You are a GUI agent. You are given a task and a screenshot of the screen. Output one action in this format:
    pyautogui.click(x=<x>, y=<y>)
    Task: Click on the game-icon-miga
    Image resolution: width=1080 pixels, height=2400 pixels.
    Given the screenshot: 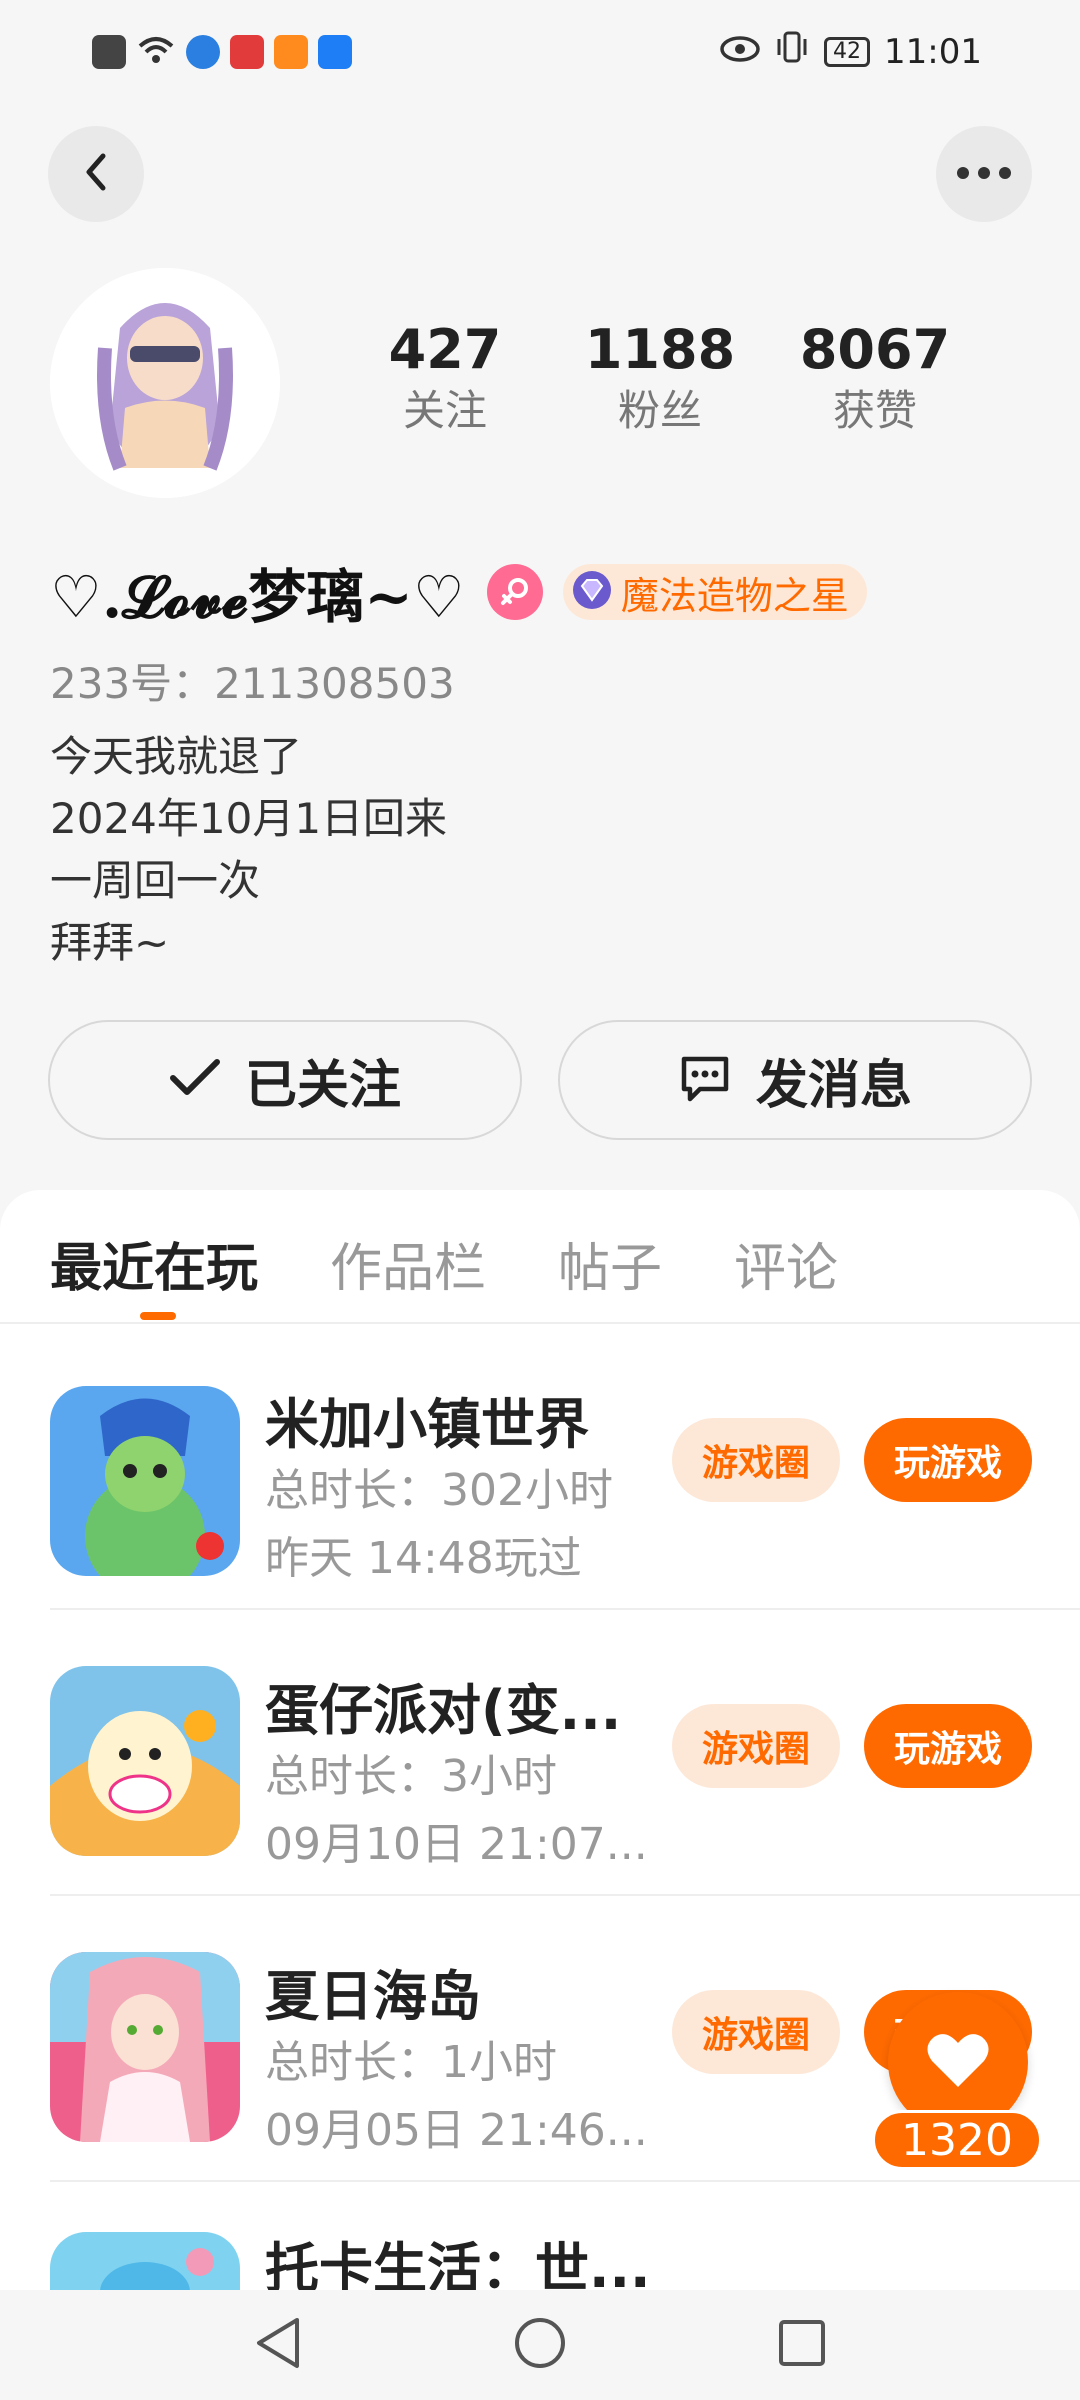 What is the action you would take?
    pyautogui.click(x=145, y=1481)
    